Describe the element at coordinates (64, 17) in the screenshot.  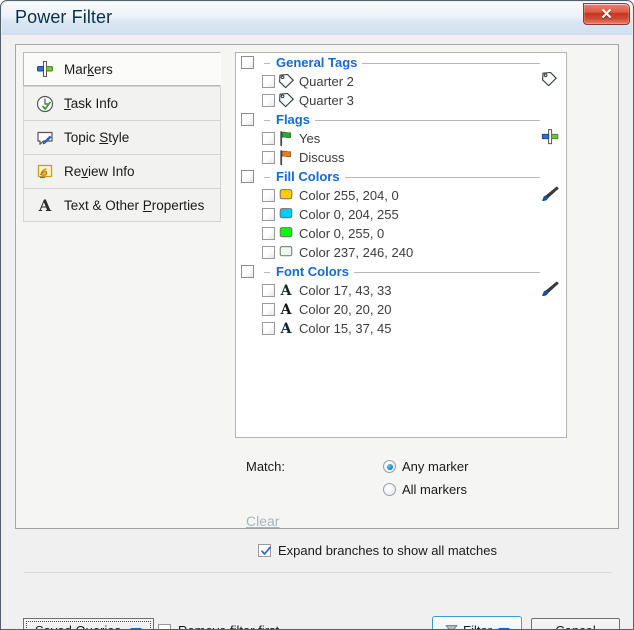
I see `window-title: Power Filter` at that location.